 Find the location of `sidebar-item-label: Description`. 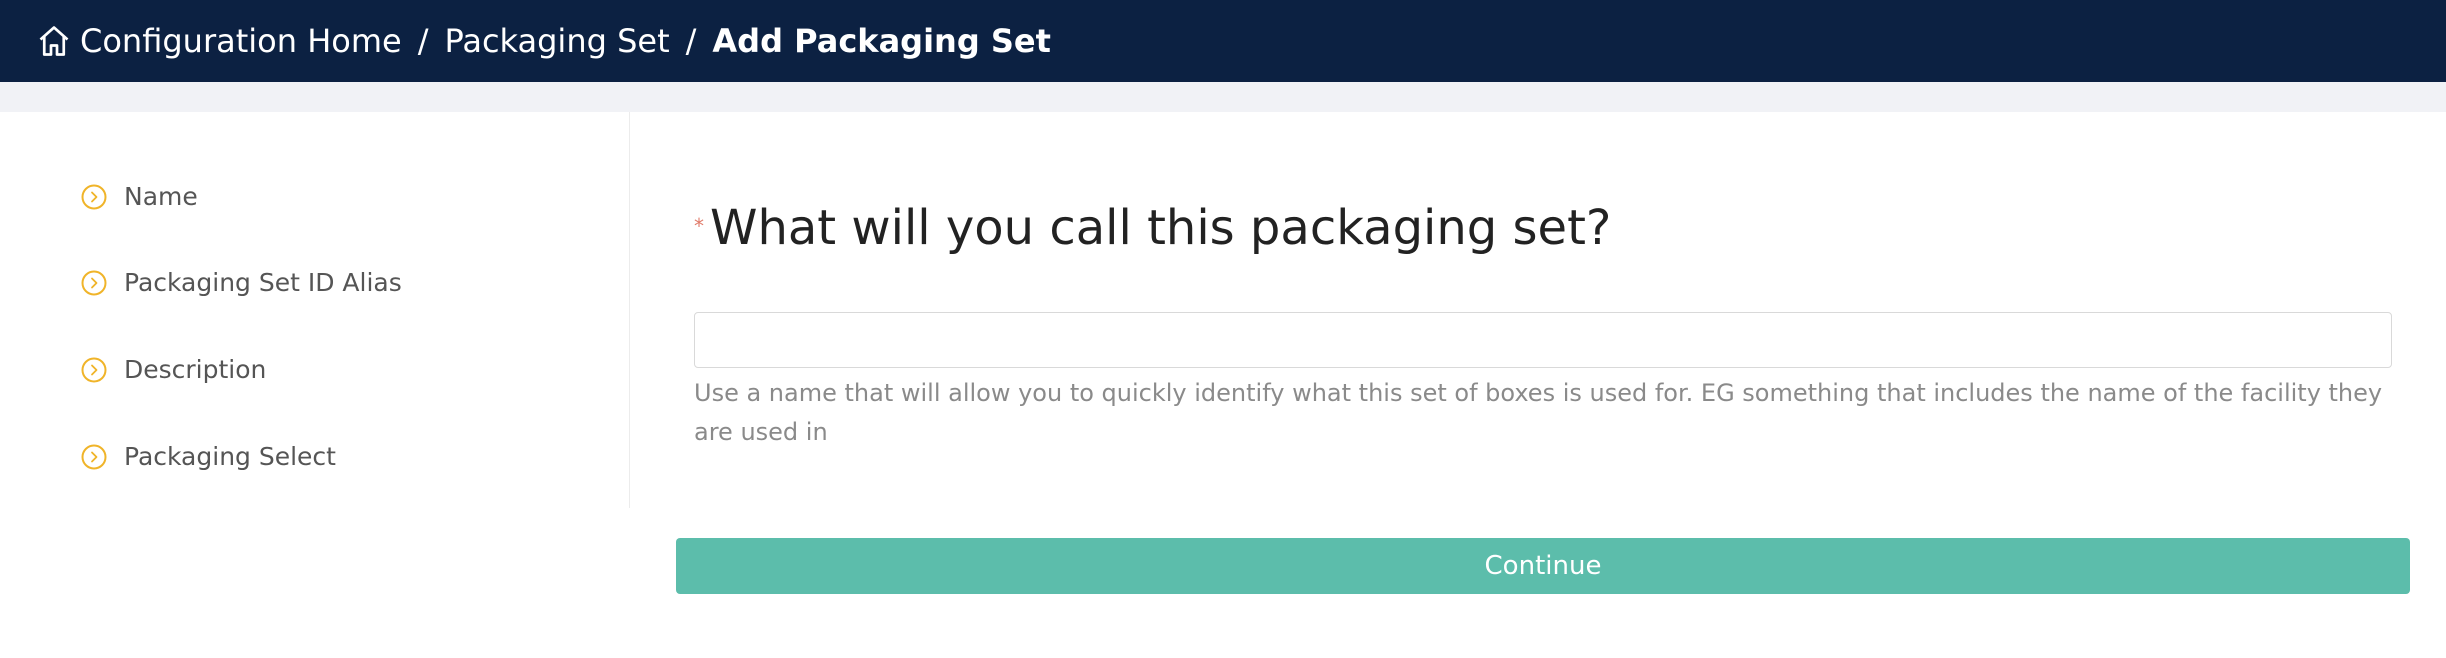

sidebar-item-label: Description is located at coordinates (195, 369).